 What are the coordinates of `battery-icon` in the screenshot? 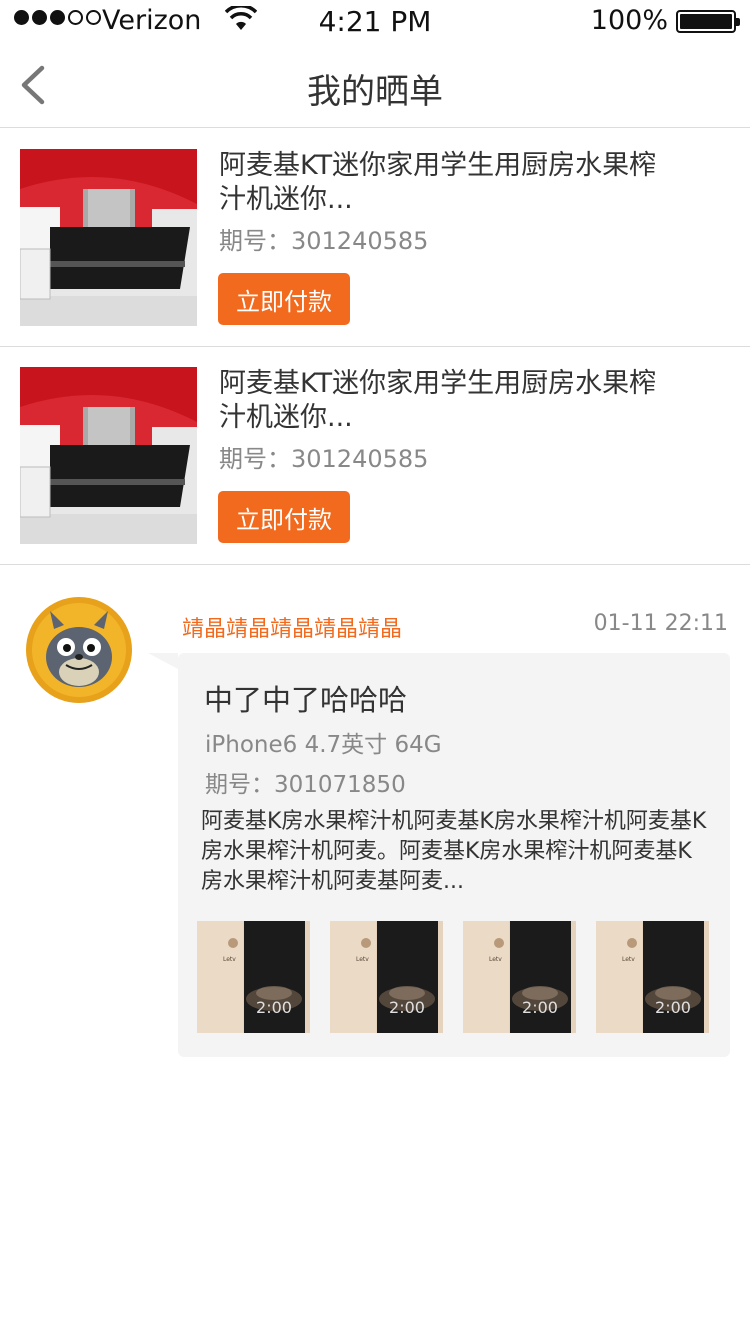 It's located at (708, 21).